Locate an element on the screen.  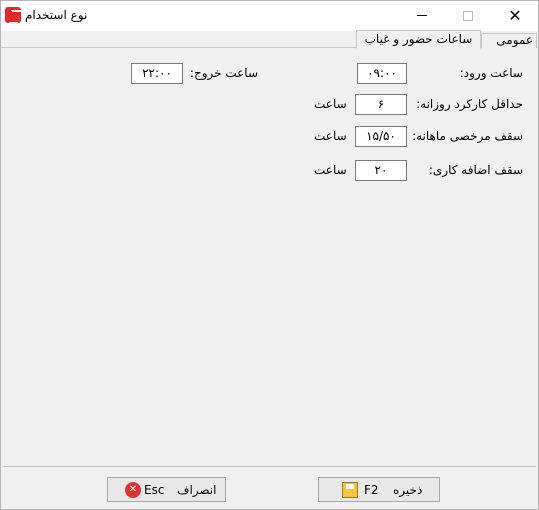
cancel-icon: ✕ is located at coordinates (133, 490).